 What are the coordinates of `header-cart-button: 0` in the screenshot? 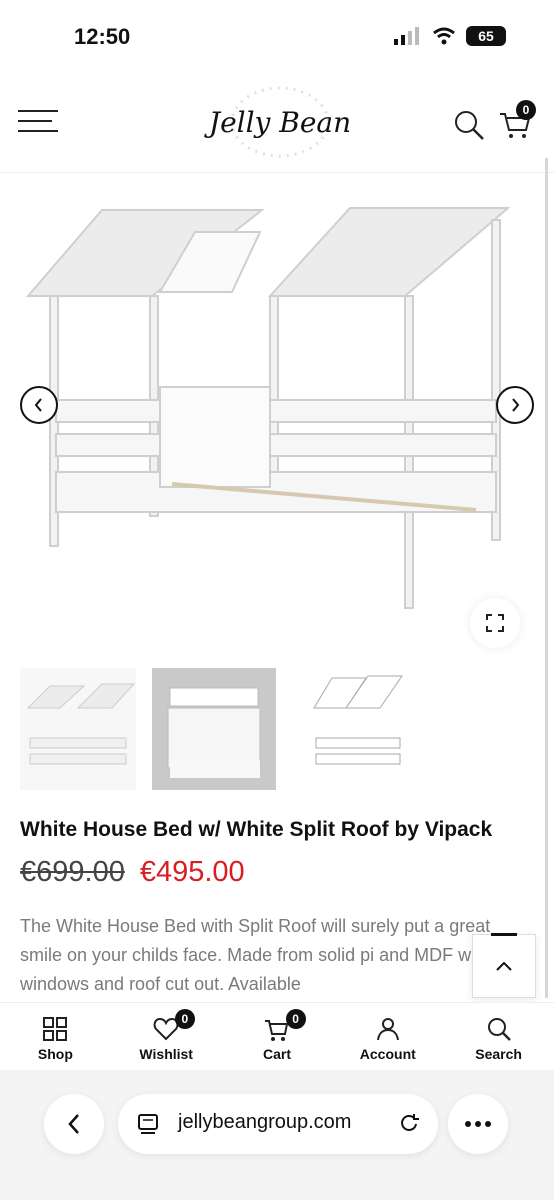 It's located at (517, 121).